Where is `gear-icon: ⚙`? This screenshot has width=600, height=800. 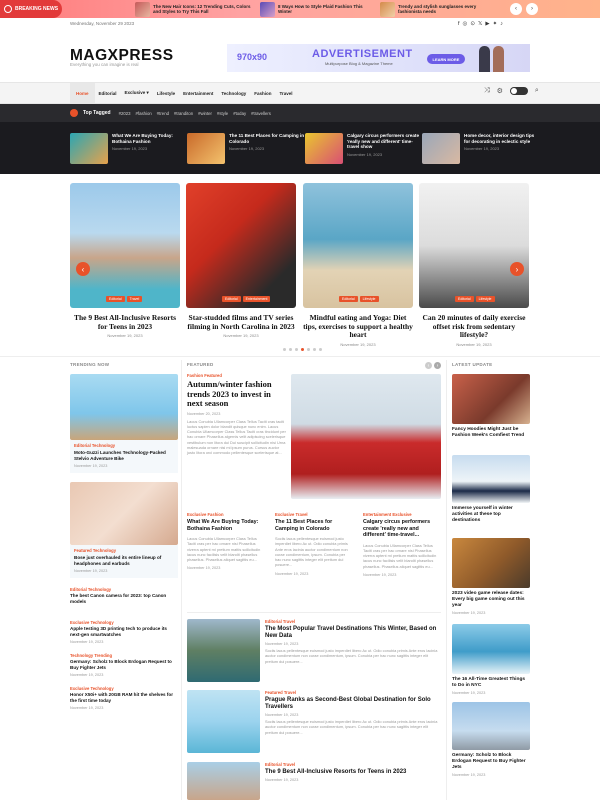
gear-icon: ⚙ is located at coordinates (500, 91).